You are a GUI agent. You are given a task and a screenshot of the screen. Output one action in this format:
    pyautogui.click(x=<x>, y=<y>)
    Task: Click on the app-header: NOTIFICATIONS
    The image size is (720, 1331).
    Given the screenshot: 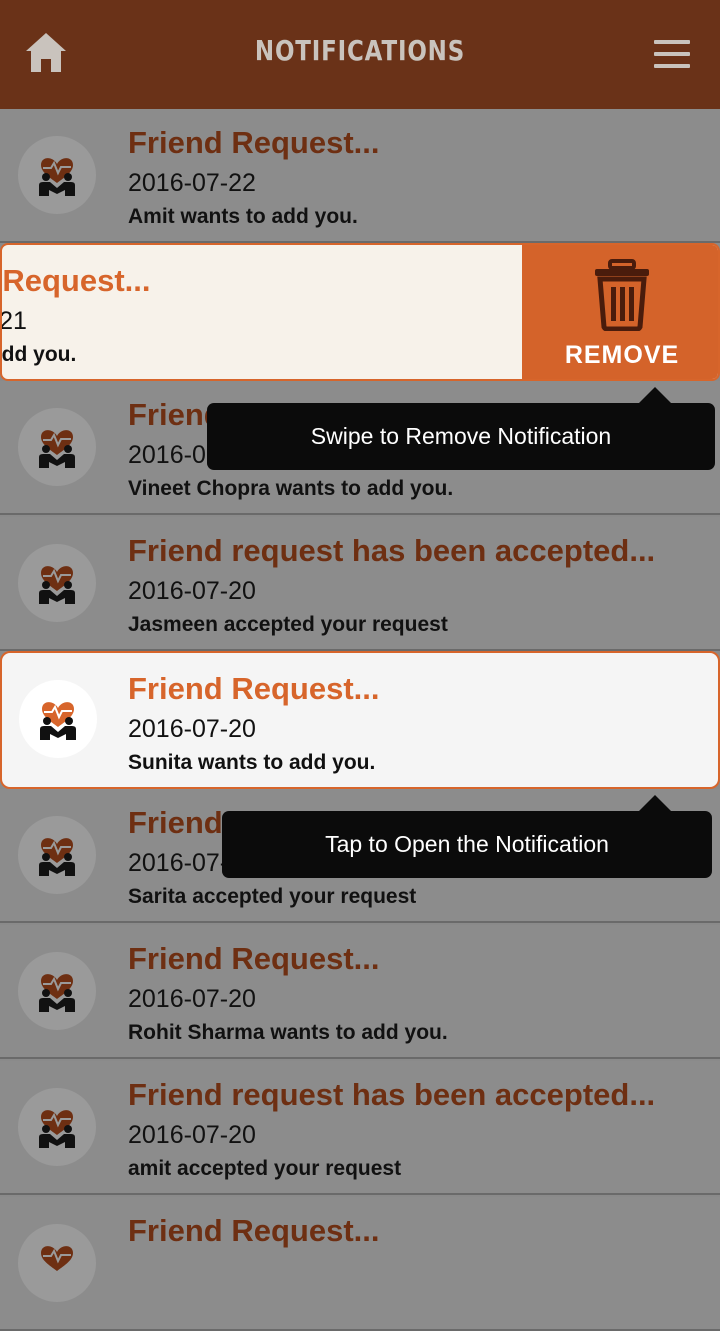 What is the action you would take?
    pyautogui.click(x=360, y=54)
    